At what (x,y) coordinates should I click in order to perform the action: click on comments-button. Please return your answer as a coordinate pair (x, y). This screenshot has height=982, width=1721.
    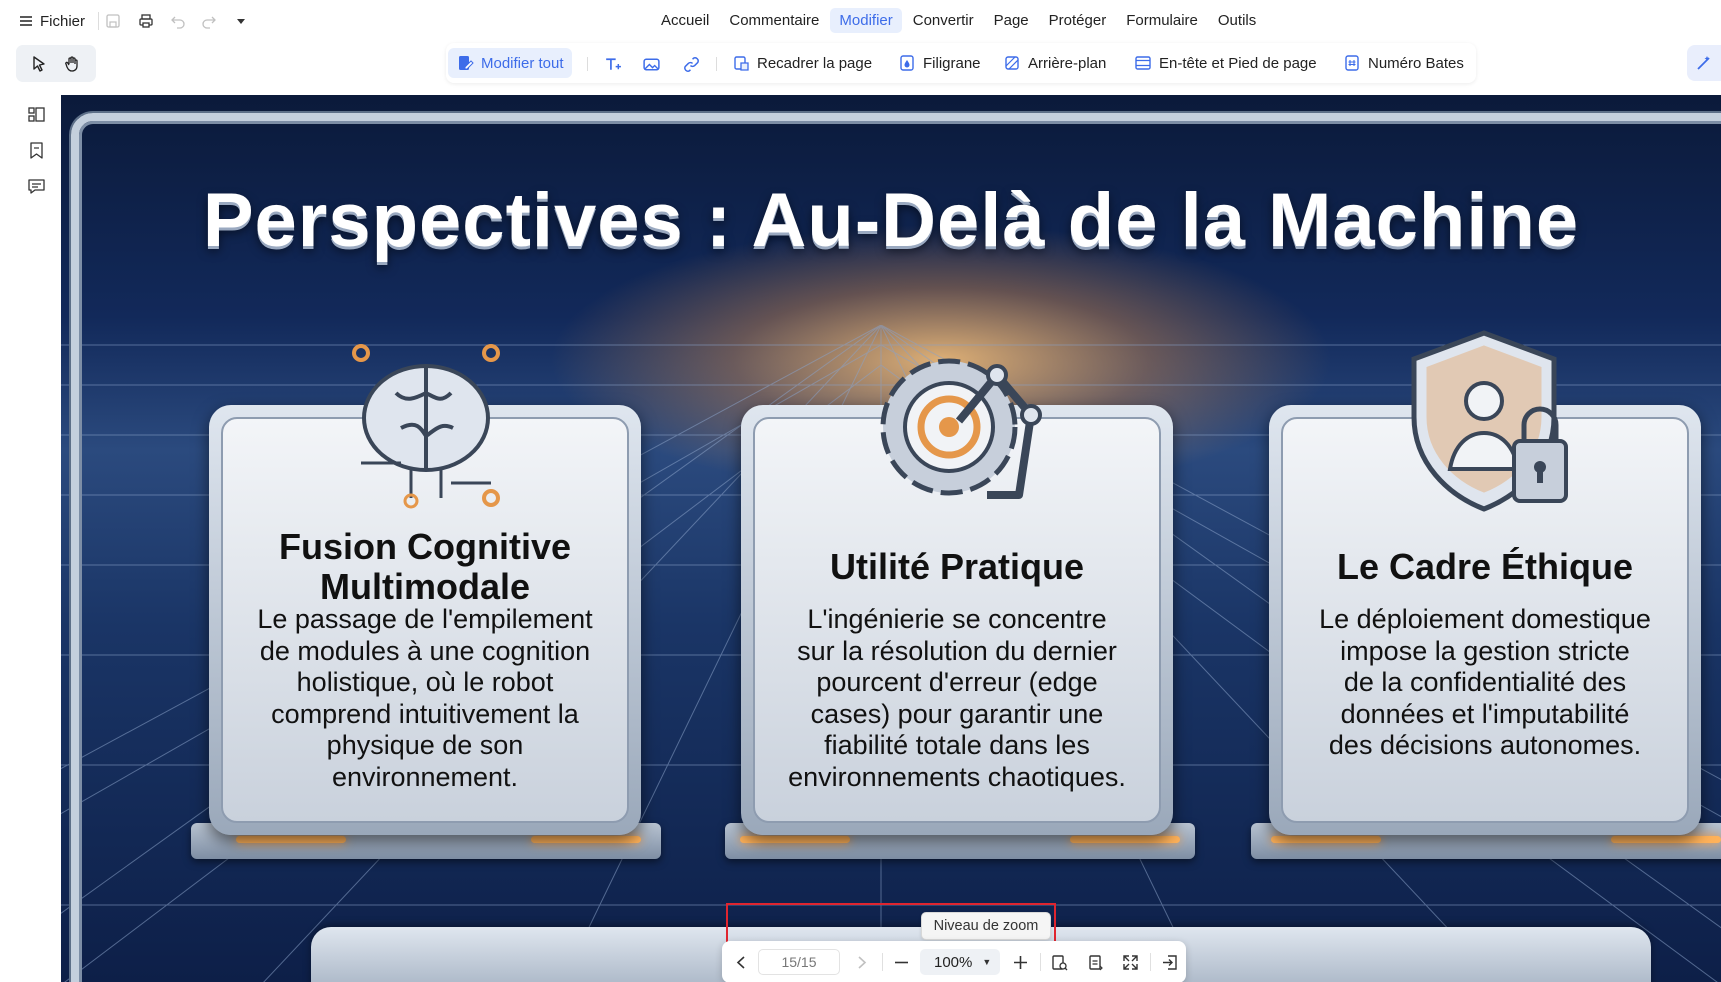
    Looking at the image, I should click on (36, 186).